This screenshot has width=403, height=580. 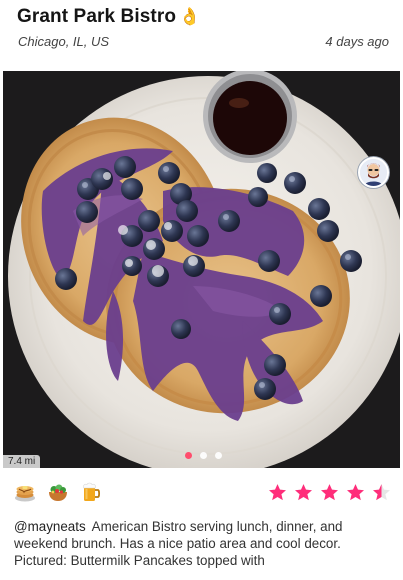 I want to click on timestamp-label: 4 days ago, so click(x=357, y=41).